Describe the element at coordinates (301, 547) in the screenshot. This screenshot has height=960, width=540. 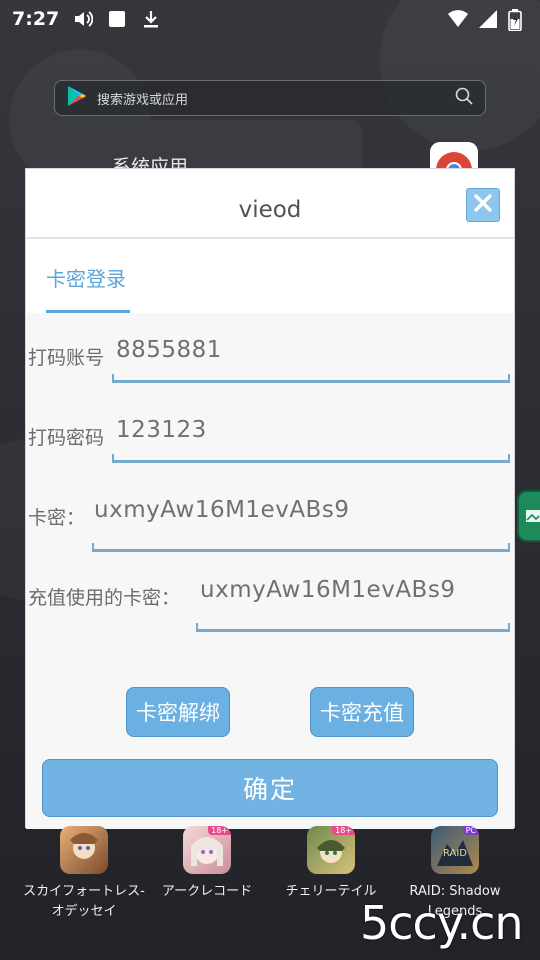
I see `card-key-underline` at that location.